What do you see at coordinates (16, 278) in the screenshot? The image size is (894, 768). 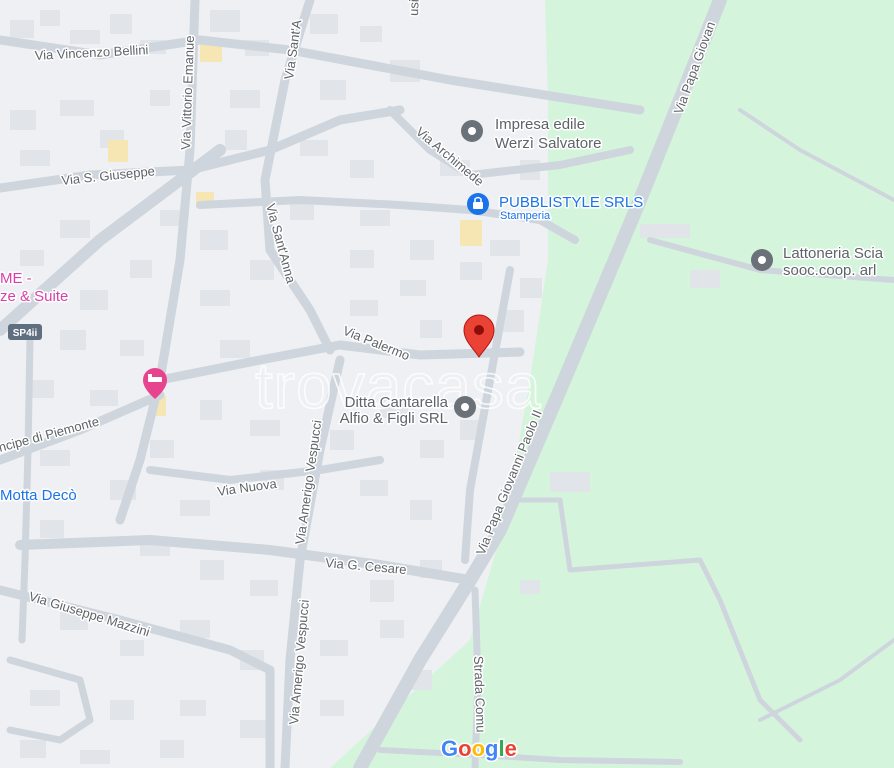 I see `poi-hotel-line1: ME -` at bounding box center [16, 278].